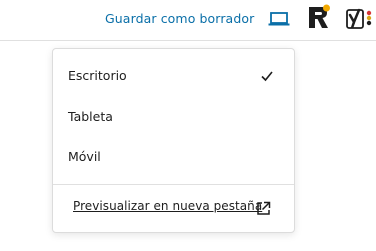 The width and height of the screenshot is (376, 251). I want to click on save-draft-button: Guardar como borrador, so click(179, 18).